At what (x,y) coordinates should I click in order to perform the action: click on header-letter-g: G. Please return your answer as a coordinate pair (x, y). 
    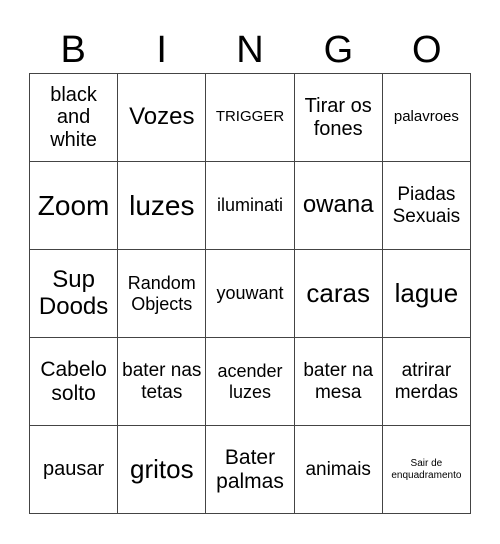
    Looking at the image, I should click on (338, 50).